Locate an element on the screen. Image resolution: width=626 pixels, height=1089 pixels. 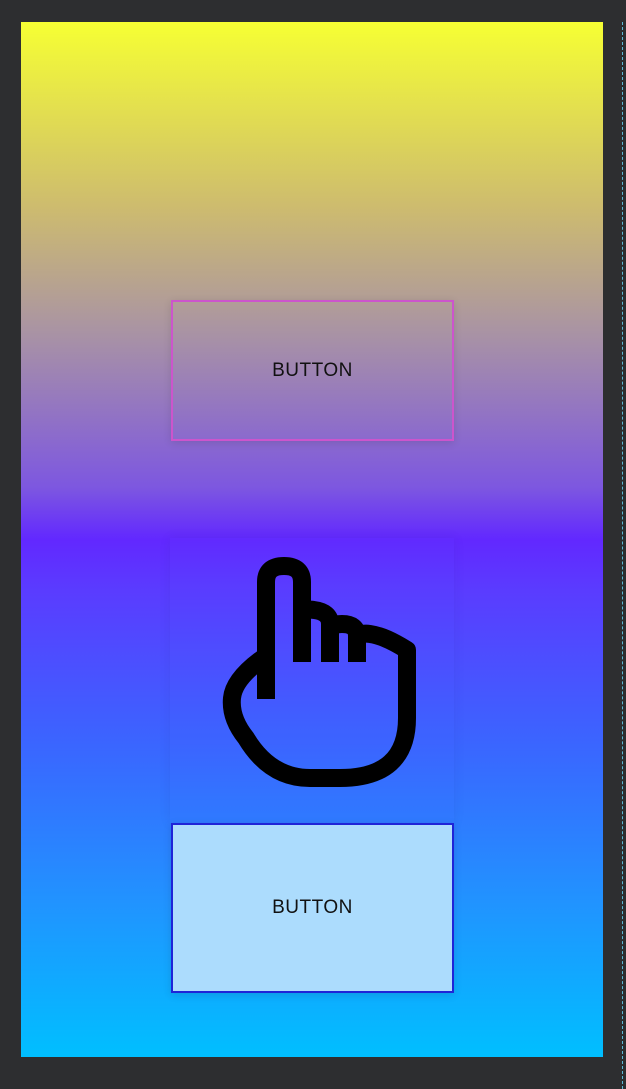
bottom-button: BUTTON is located at coordinates (312, 908).